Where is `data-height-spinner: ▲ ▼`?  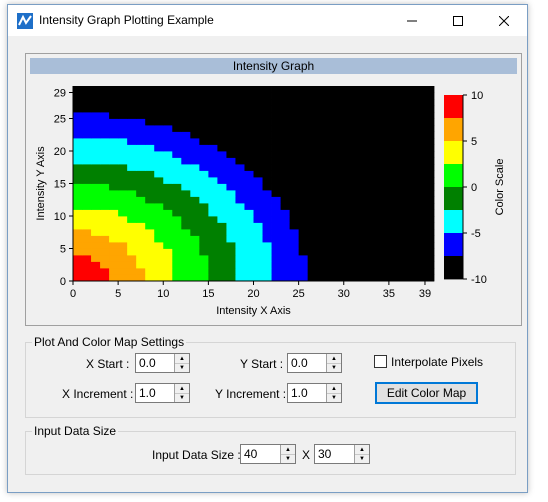
data-height-spinner: ▲ ▼ is located at coordinates (361, 454).